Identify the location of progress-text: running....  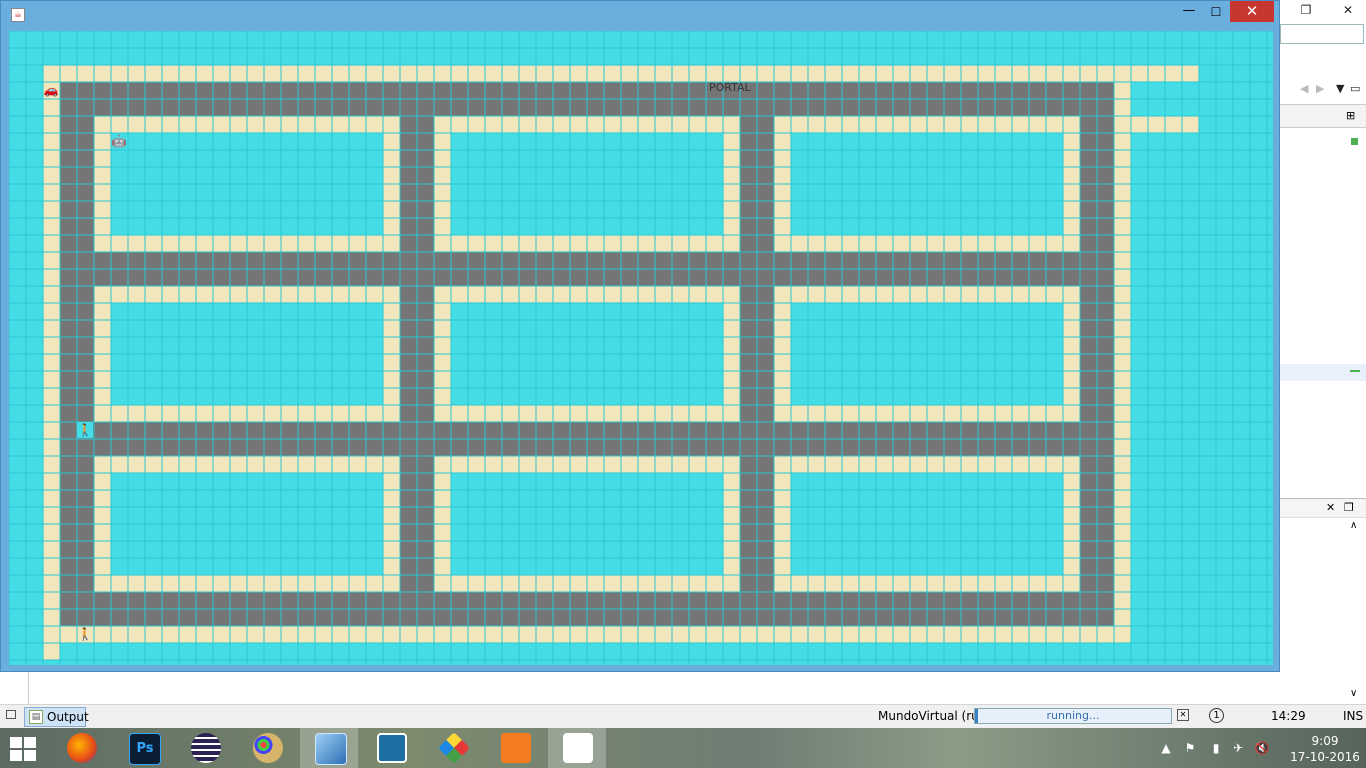
(1073, 715).